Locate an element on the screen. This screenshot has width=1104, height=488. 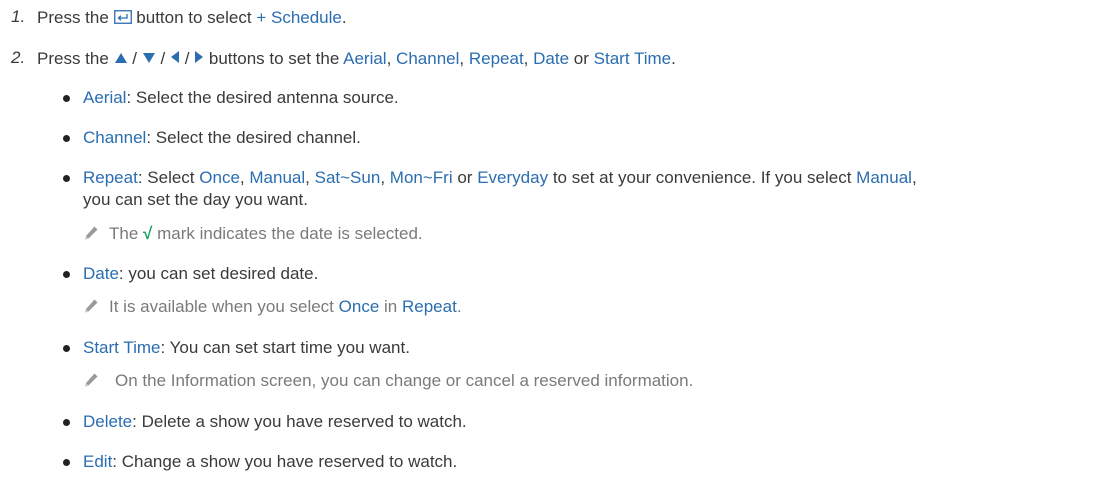
step-number: 1. is located at coordinates (18, 16).